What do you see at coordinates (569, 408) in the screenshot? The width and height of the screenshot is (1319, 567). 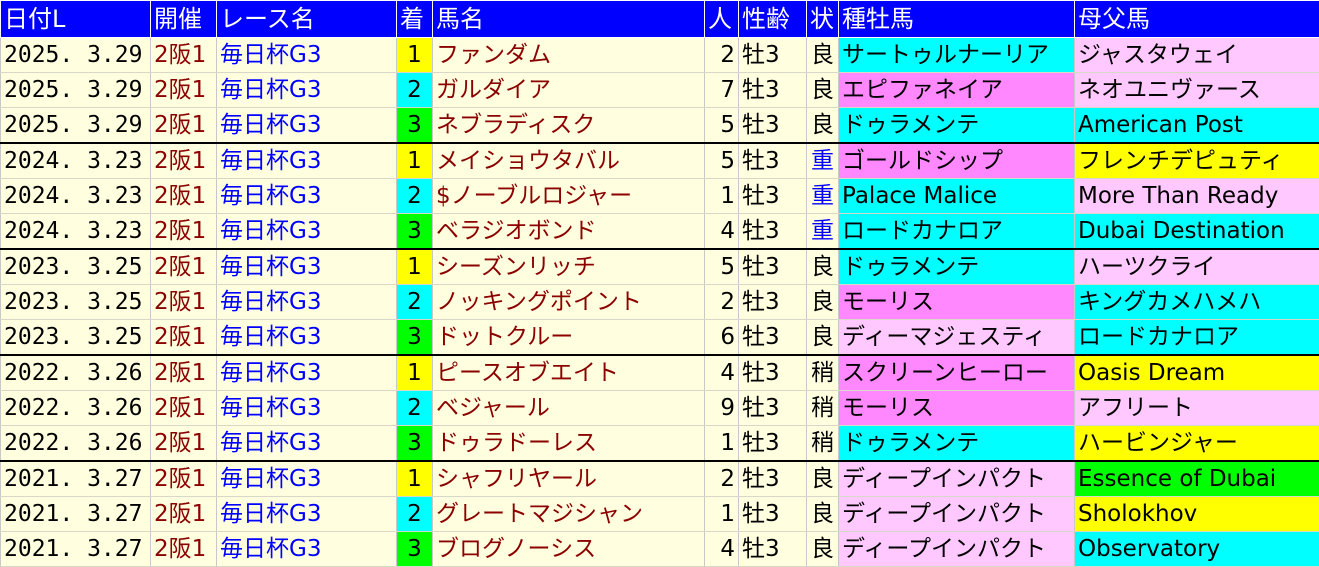 I see `horse-name-cell: ベジャール` at bounding box center [569, 408].